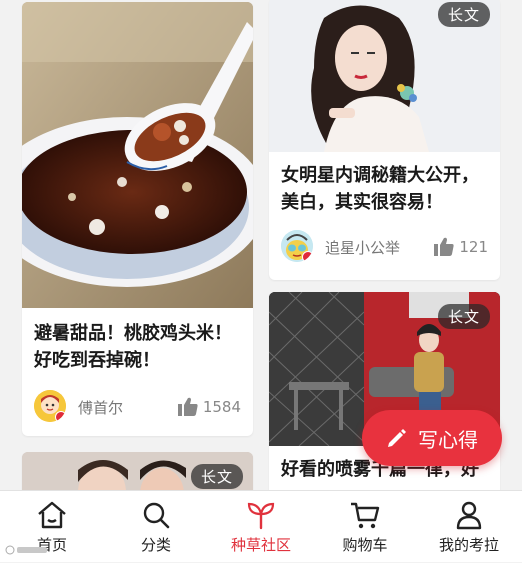 The width and height of the screenshot is (522, 563). I want to click on post-title: 女明星内调秘籍大公开，美白，其实很容易！, so click(380, 189).